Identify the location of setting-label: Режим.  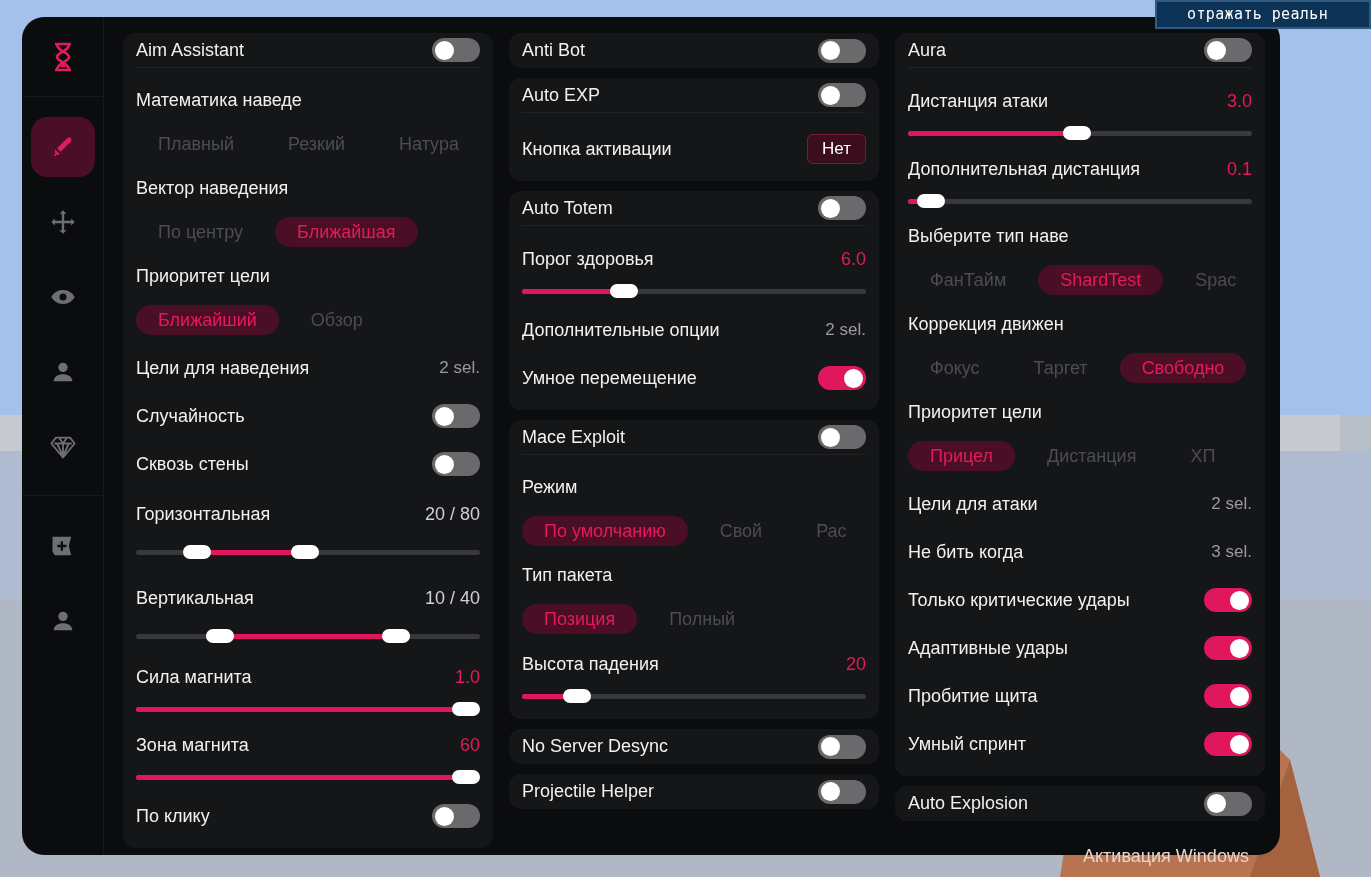
(550, 487).